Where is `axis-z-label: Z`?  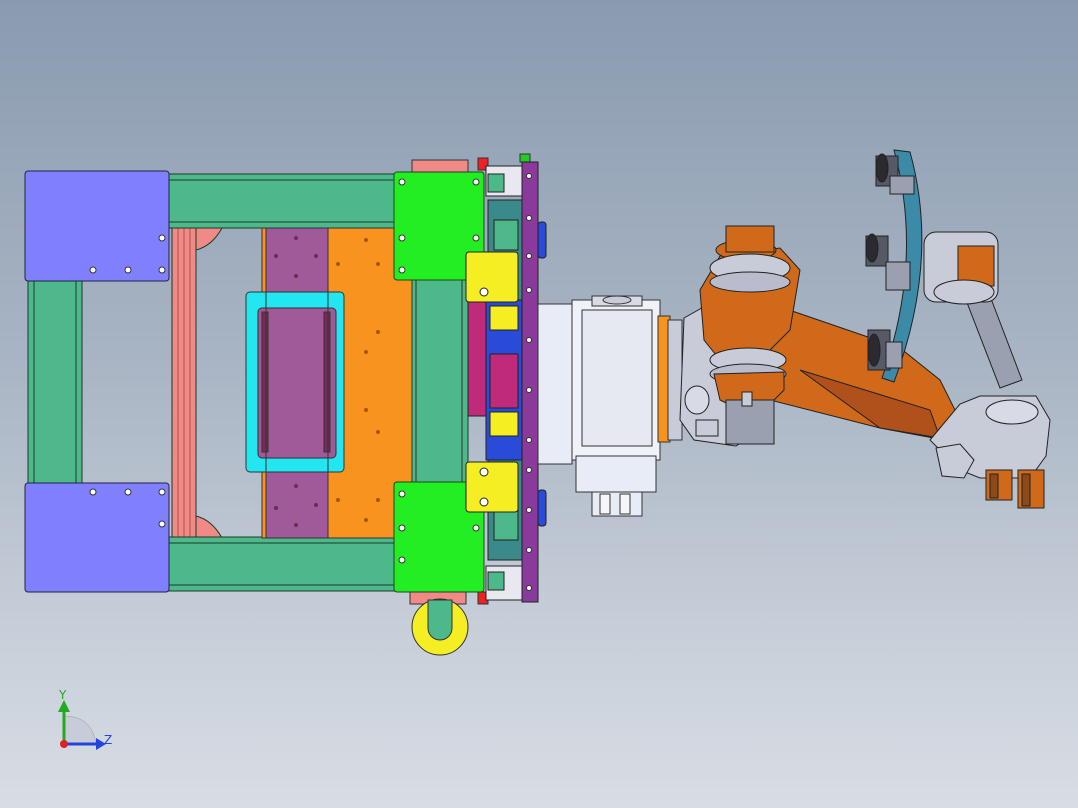 axis-z-label: Z is located at coordinates (108, 740).